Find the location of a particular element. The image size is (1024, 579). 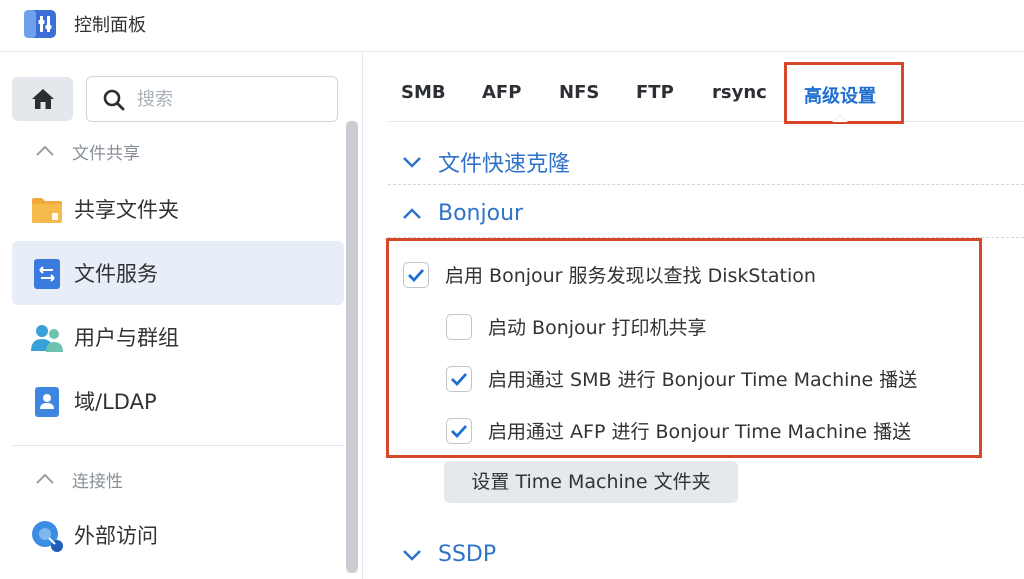

home-icon is located at coordinates (42, 99).